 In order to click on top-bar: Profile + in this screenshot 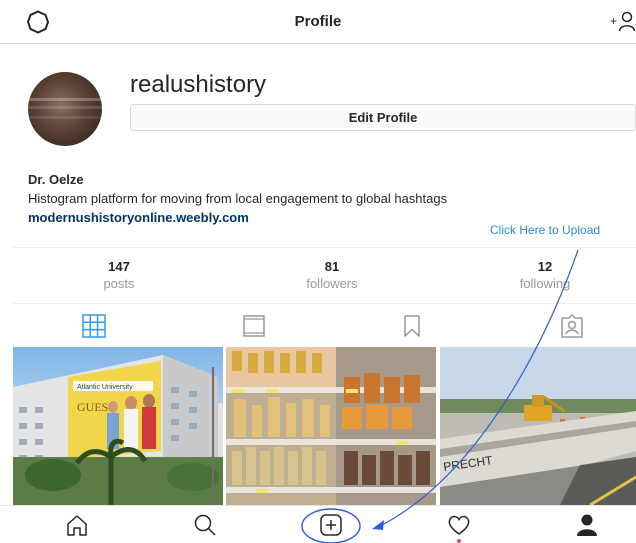, I will do `click(318, 22)`.